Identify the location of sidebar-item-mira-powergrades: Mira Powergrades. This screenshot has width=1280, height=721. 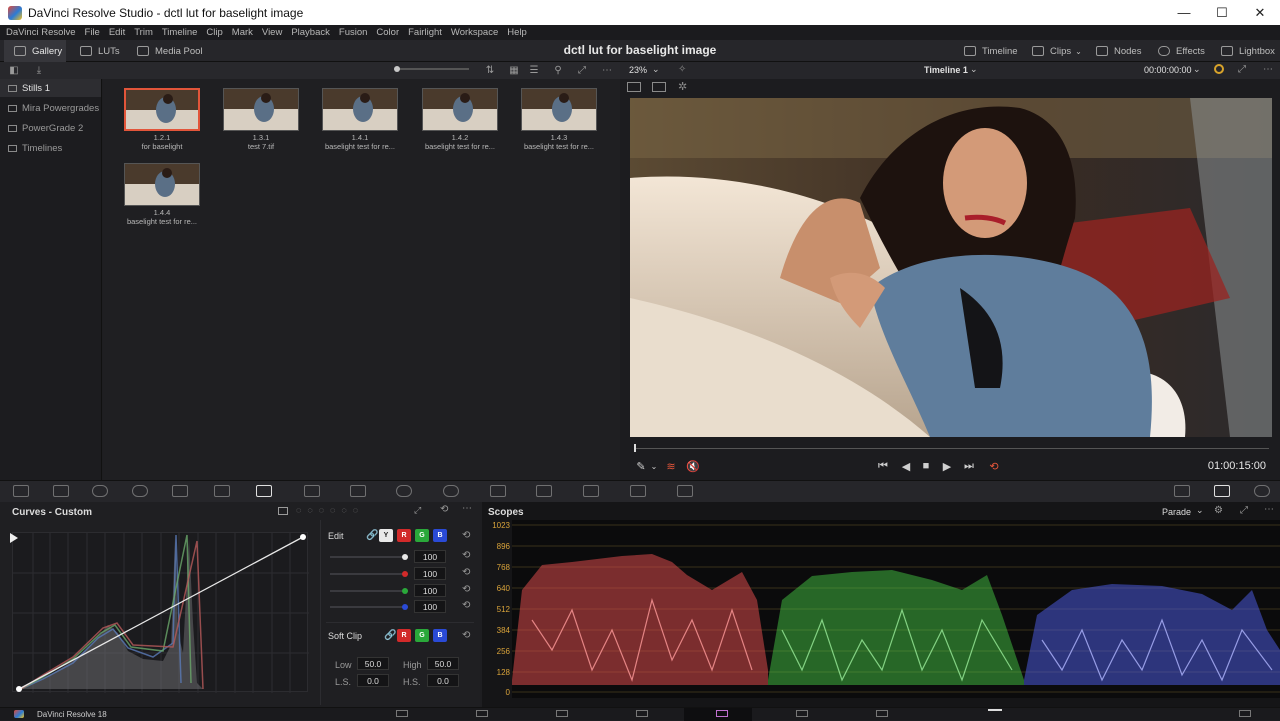
(50, 108).